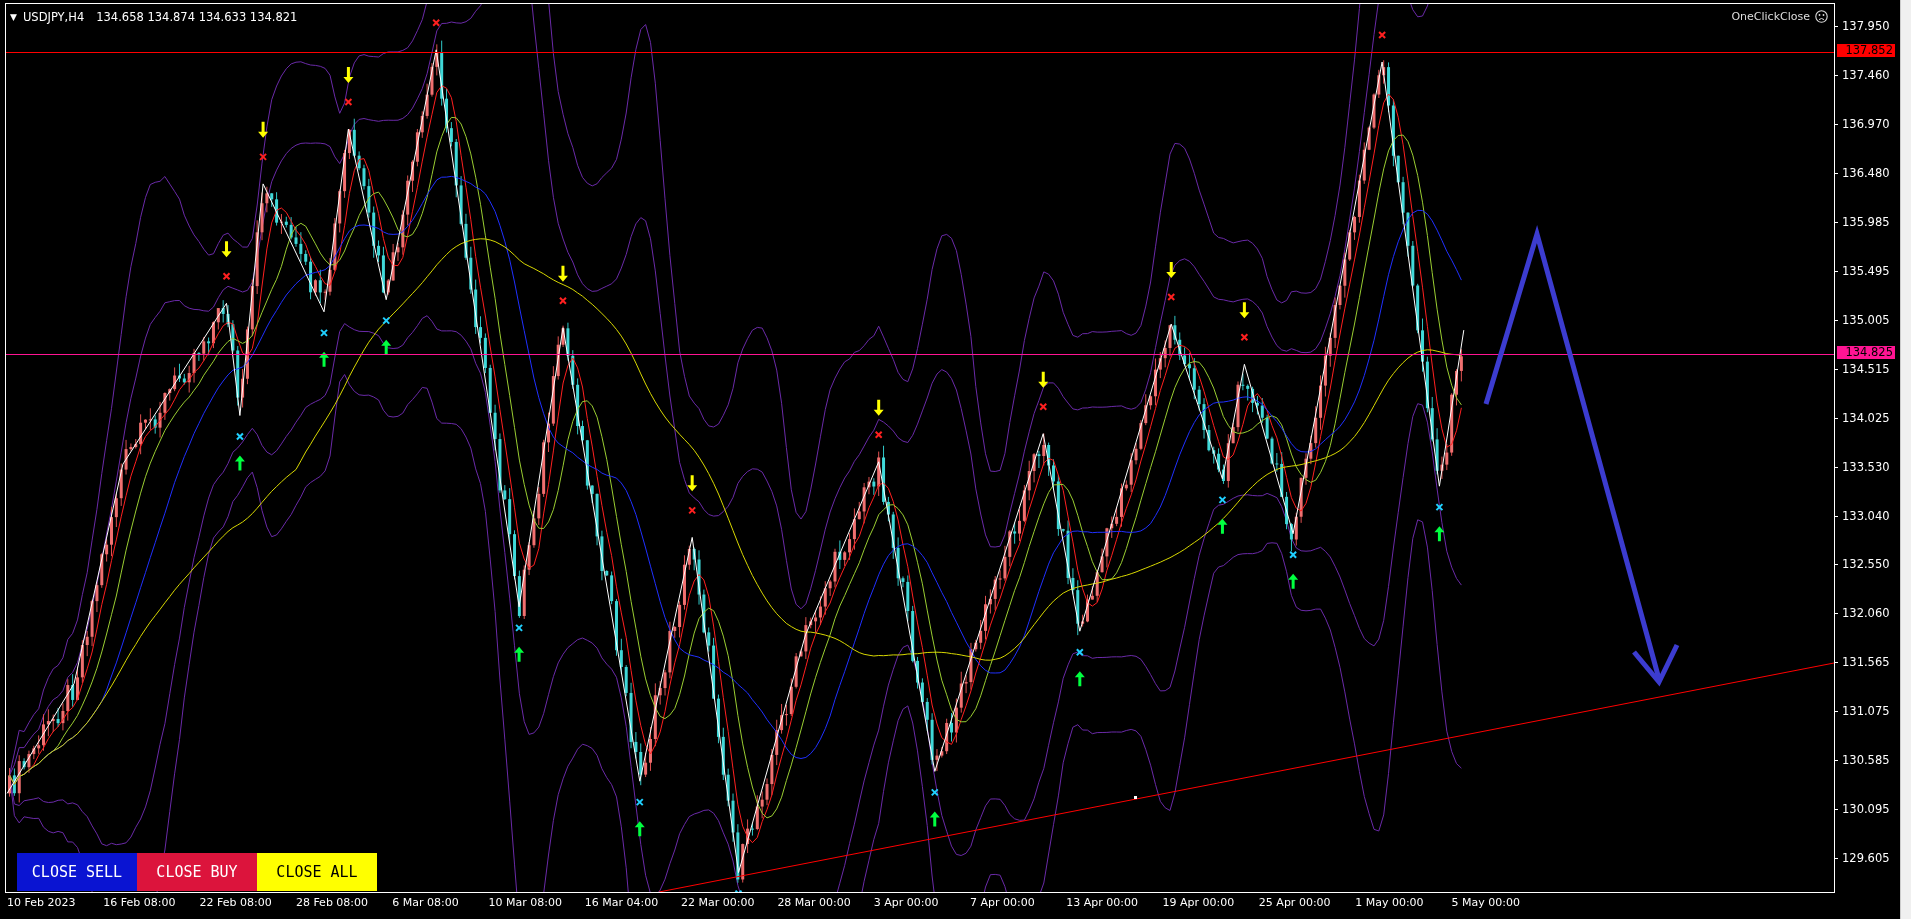 The height and width of the screenshot is (919, 1911). Describe the element at coordinates (1770, 16) in the screenshot. I see `expert-name: OneClickClose` at that location.